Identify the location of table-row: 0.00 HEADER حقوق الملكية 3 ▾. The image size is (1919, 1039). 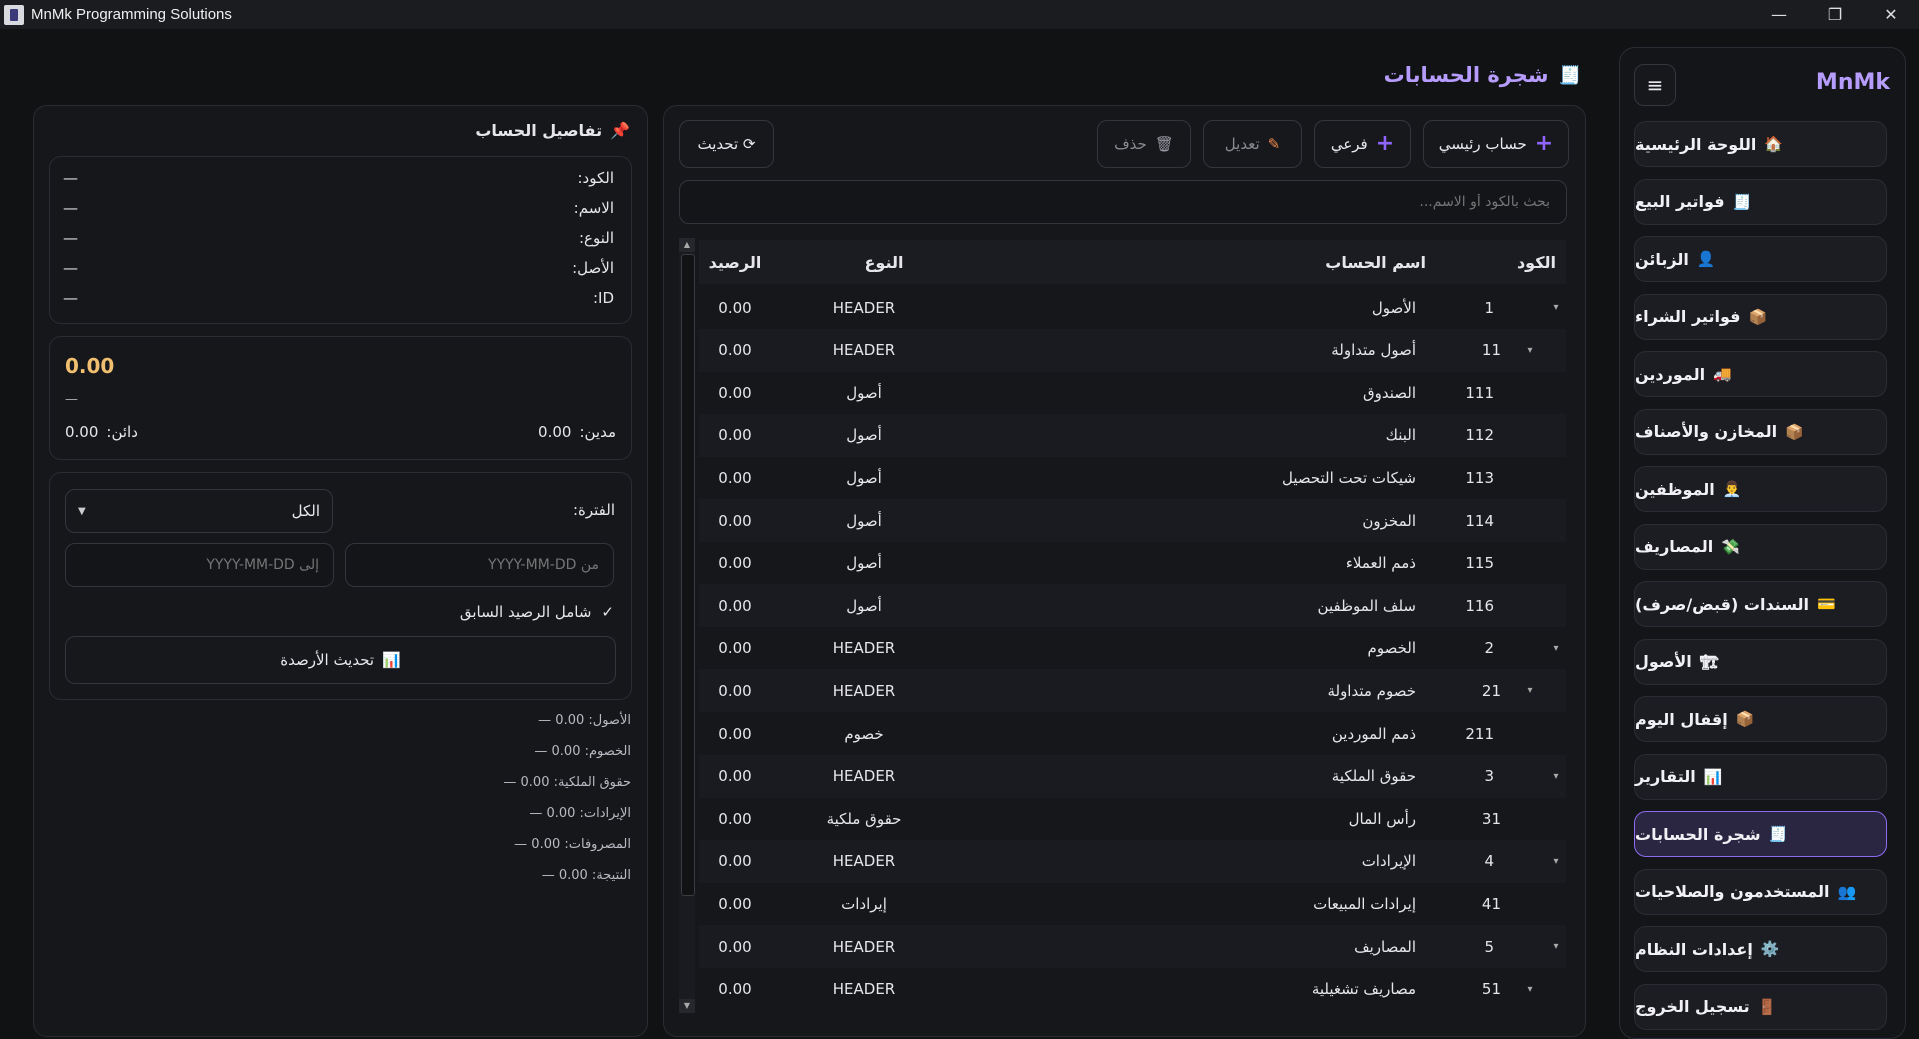
(1132, 776).